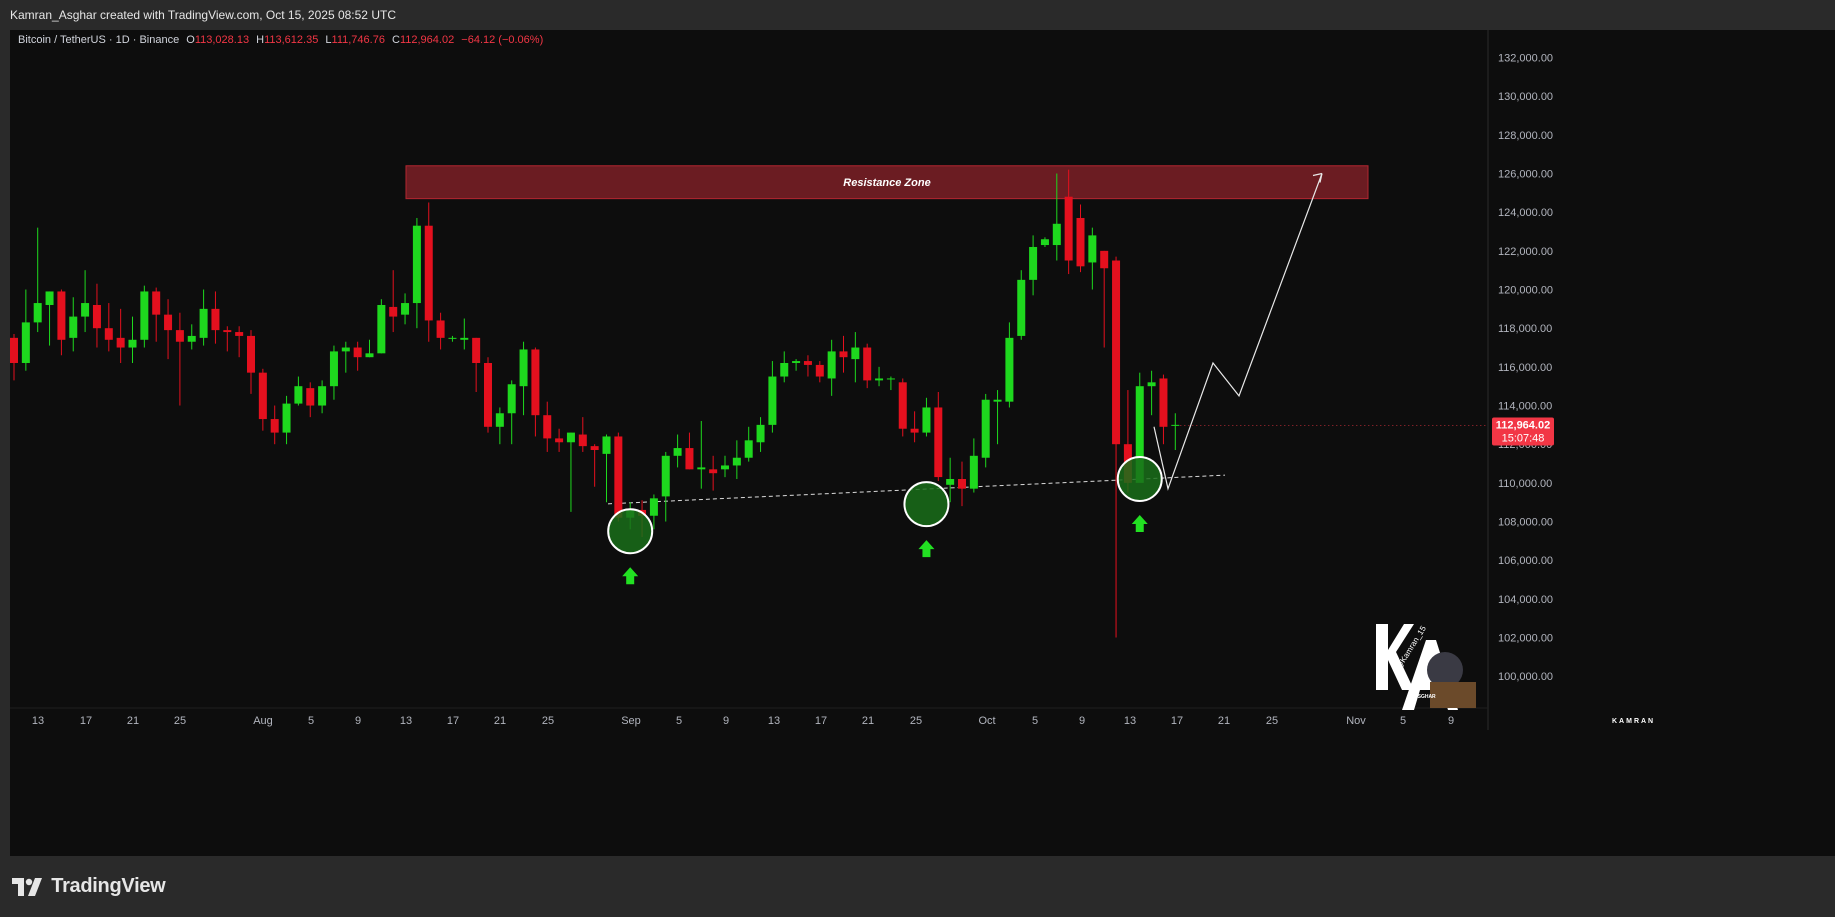 The height and width of the screenshot is (917, 1835). What do you see at coordinates (1238, 332) in the screenshot?
I see `projection-path` at bounding box center [1238, 332].